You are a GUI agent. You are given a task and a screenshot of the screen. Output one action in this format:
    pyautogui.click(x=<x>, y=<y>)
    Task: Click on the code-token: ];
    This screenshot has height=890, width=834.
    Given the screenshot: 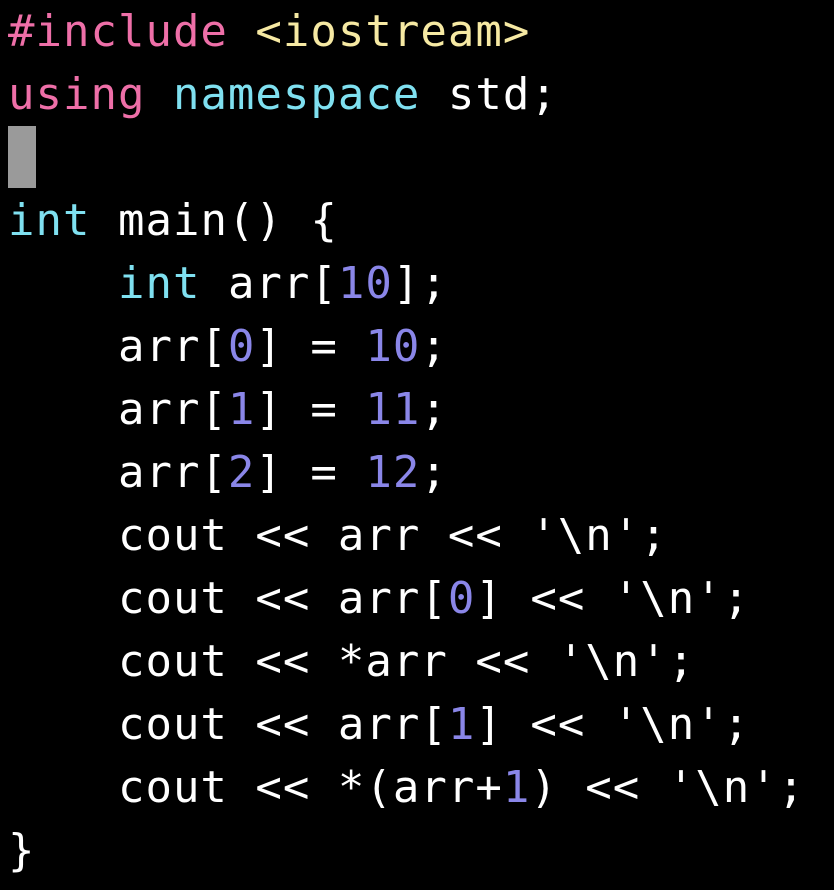 What is the action you would take?
    pyautogui.click(x=420, y=283)
    